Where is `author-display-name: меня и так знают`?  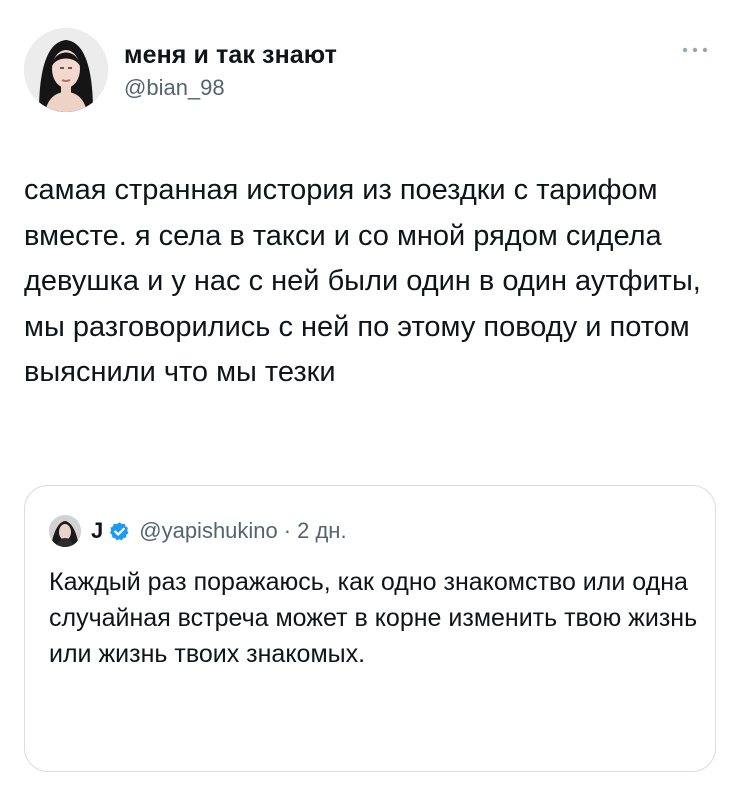
author-display-name: меня и так знают is located at coordinates (230, 55).